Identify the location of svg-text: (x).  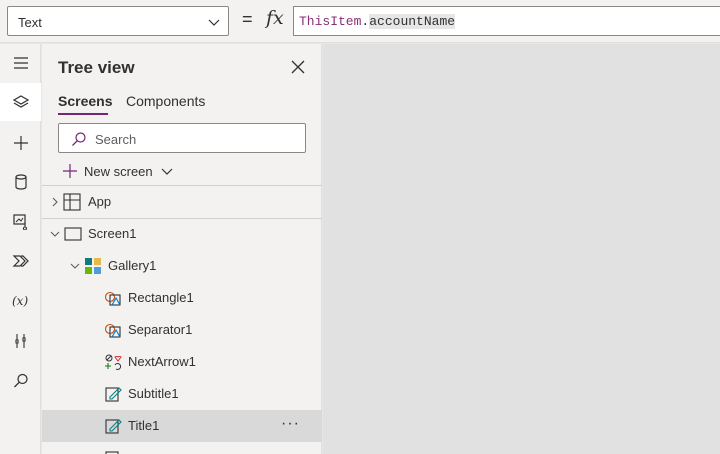
(20, 301).